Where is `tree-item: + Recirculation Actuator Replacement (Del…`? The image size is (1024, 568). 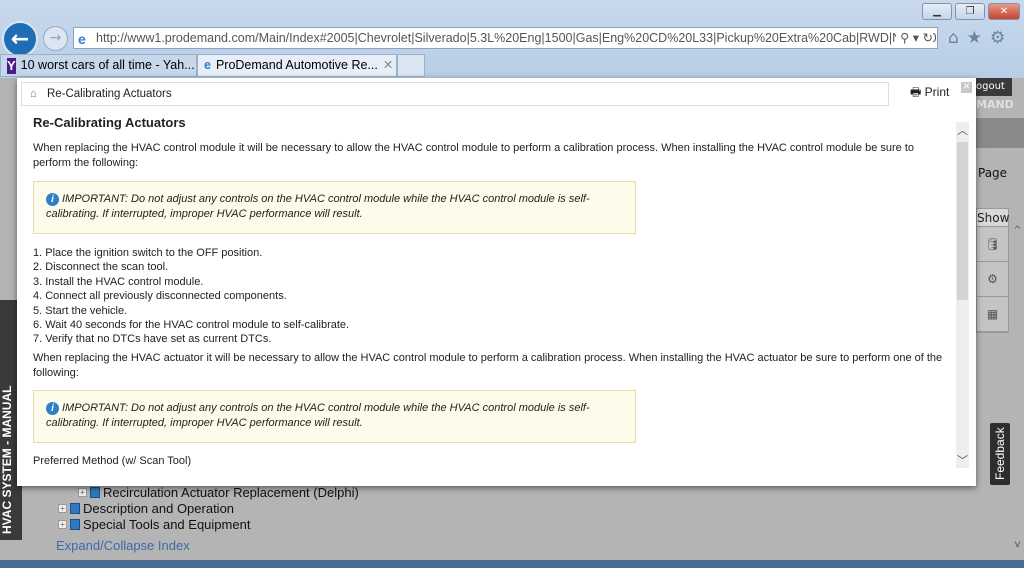
tree-item: + Recirculation Actuator Replacement (Del… is located at coordinates (218, 492).